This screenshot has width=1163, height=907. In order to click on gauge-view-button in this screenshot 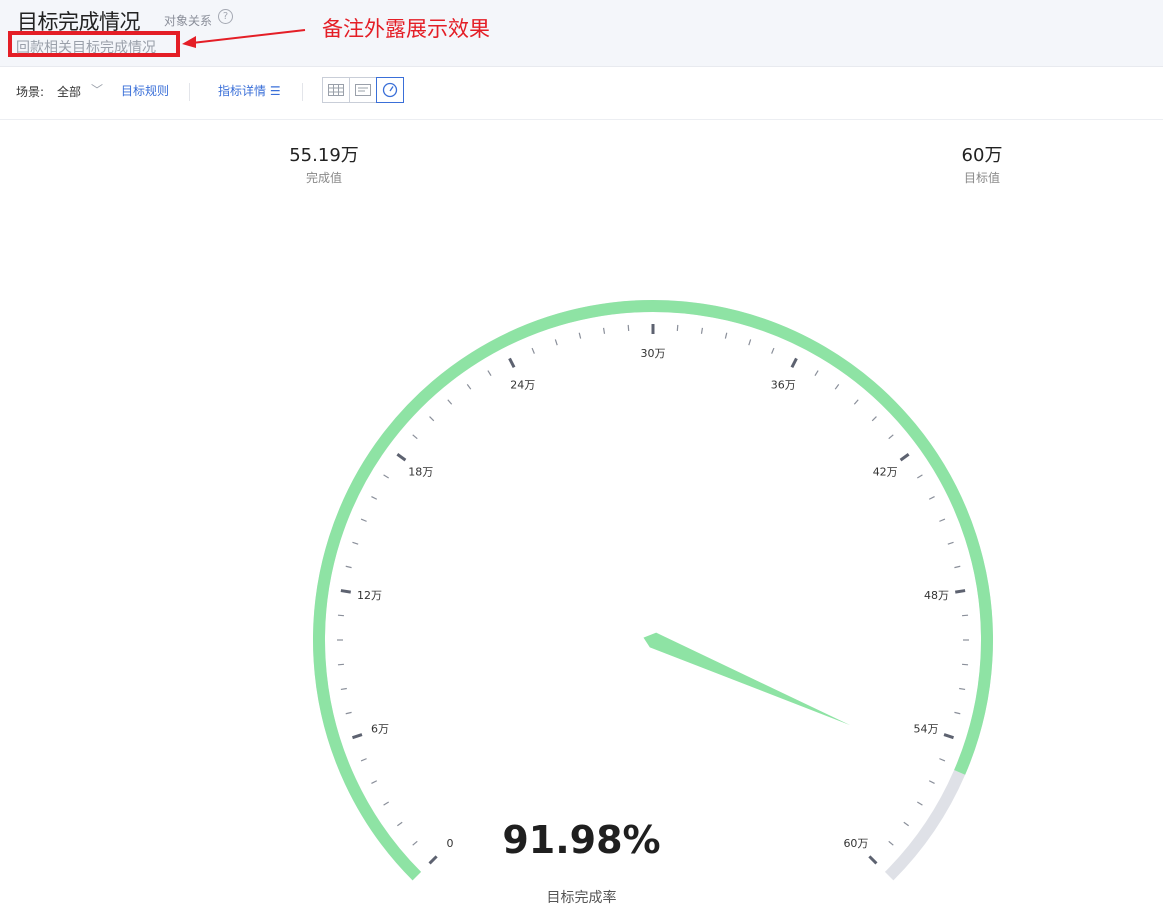, I will do `click(390, 90)`.